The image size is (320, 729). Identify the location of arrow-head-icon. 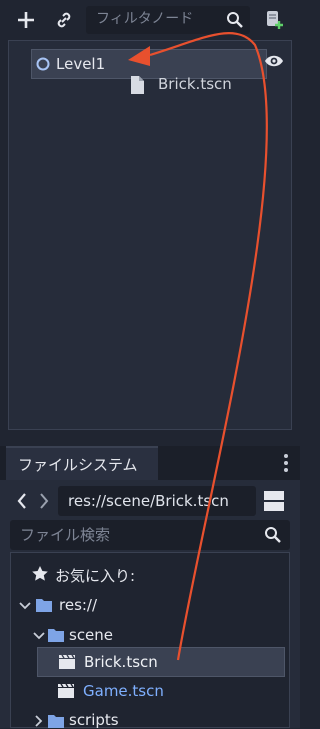
(139, 56).